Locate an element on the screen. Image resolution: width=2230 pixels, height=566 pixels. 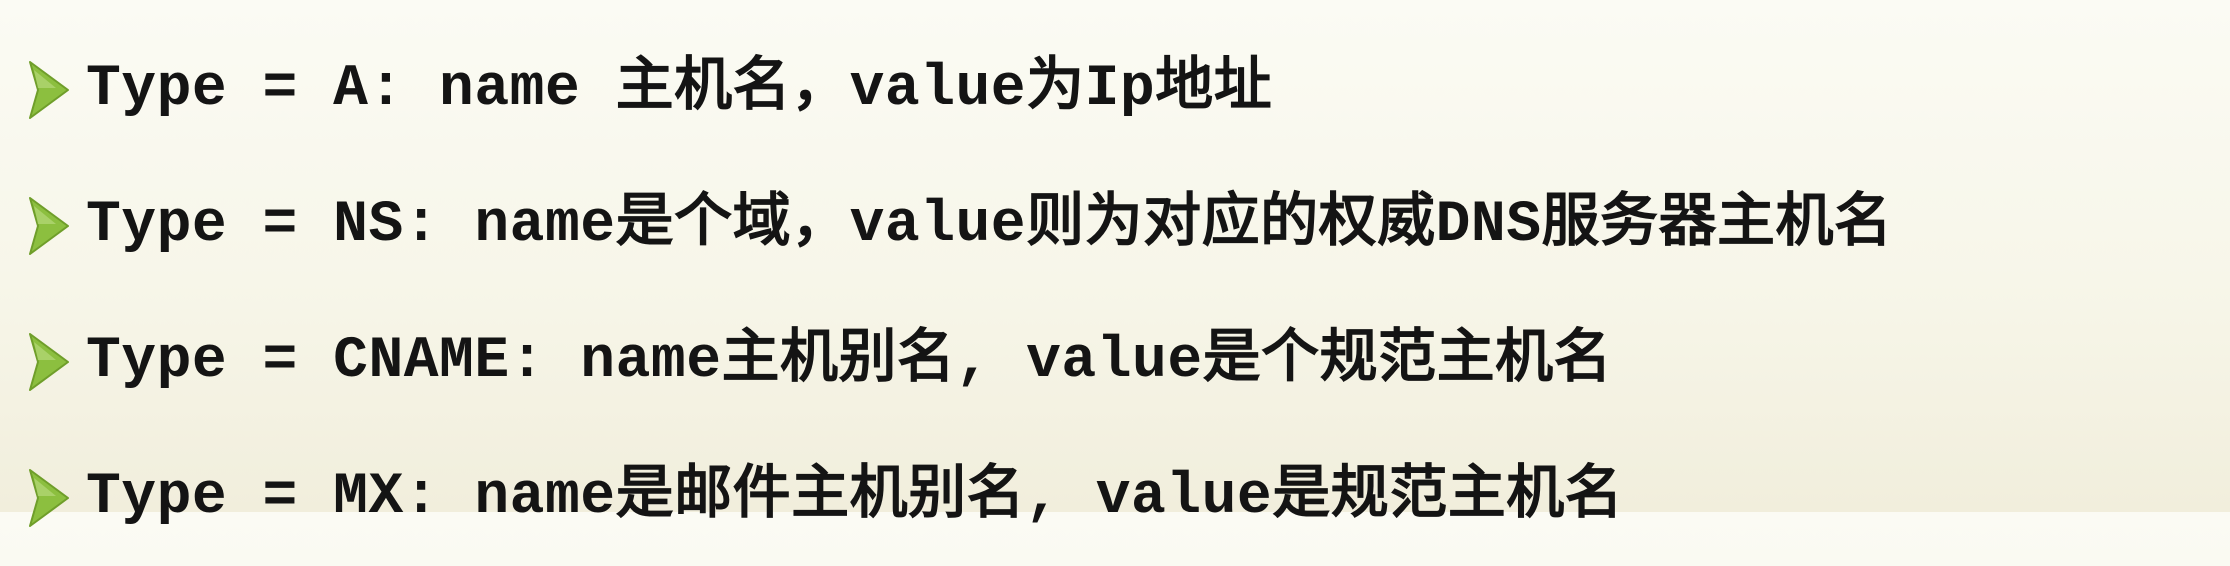
bullet-text: Type = A: name 主机名，value为Ip地址 is located at coordinates (679, 89).